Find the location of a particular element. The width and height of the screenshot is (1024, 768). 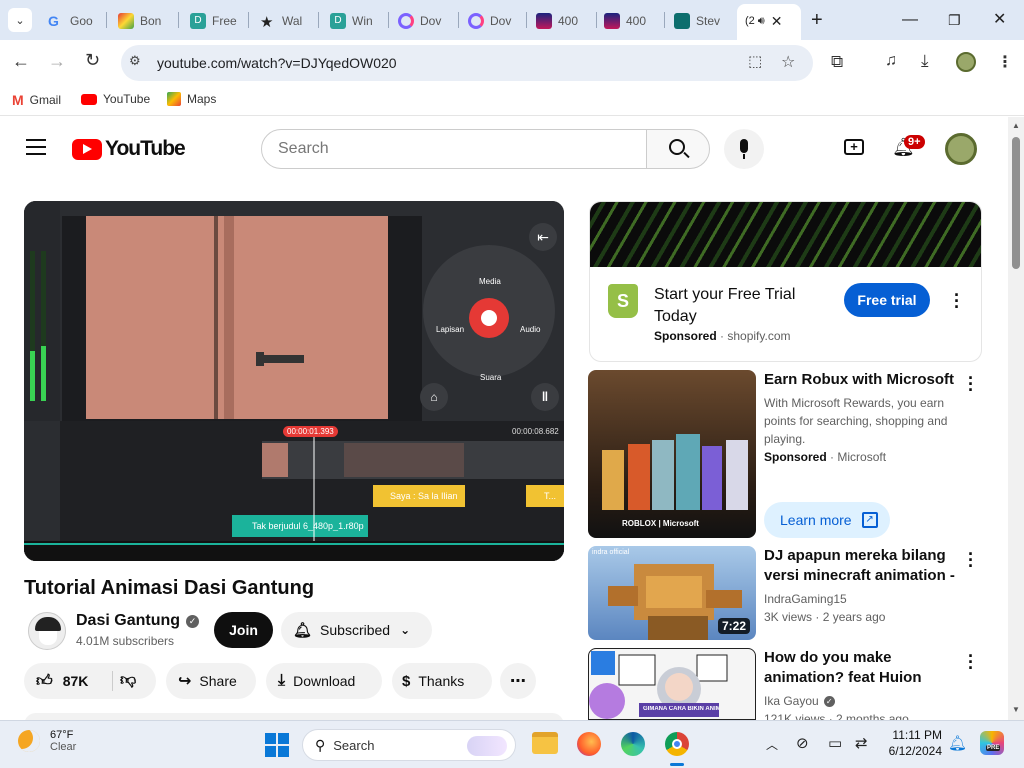

tab-7: Dov is located at coordinates (493, 21).